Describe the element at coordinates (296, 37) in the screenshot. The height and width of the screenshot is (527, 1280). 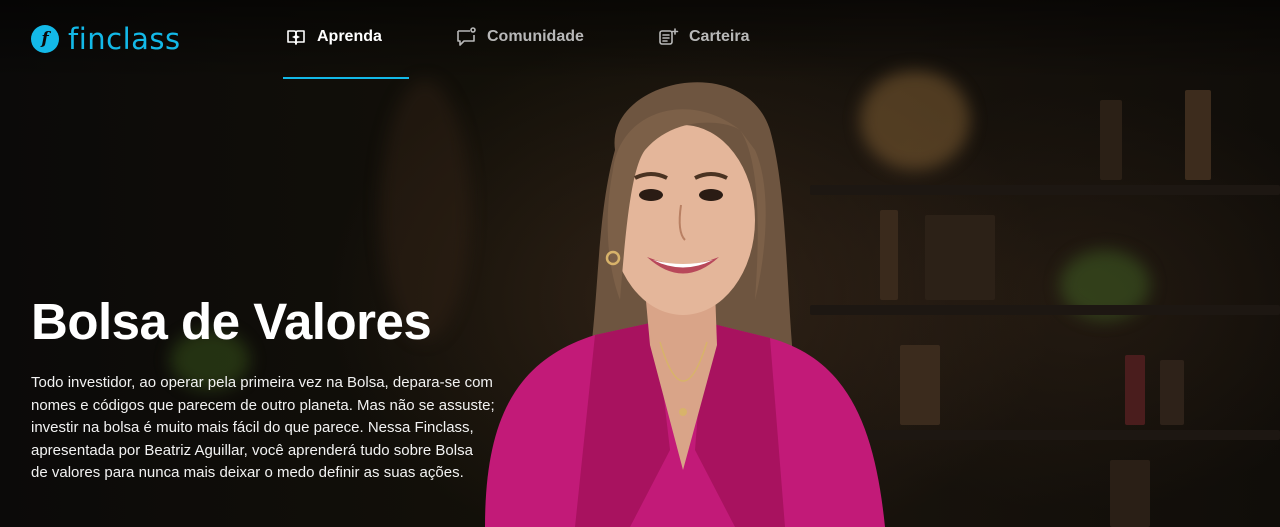
I see `graduation-cap-icon` at that location.